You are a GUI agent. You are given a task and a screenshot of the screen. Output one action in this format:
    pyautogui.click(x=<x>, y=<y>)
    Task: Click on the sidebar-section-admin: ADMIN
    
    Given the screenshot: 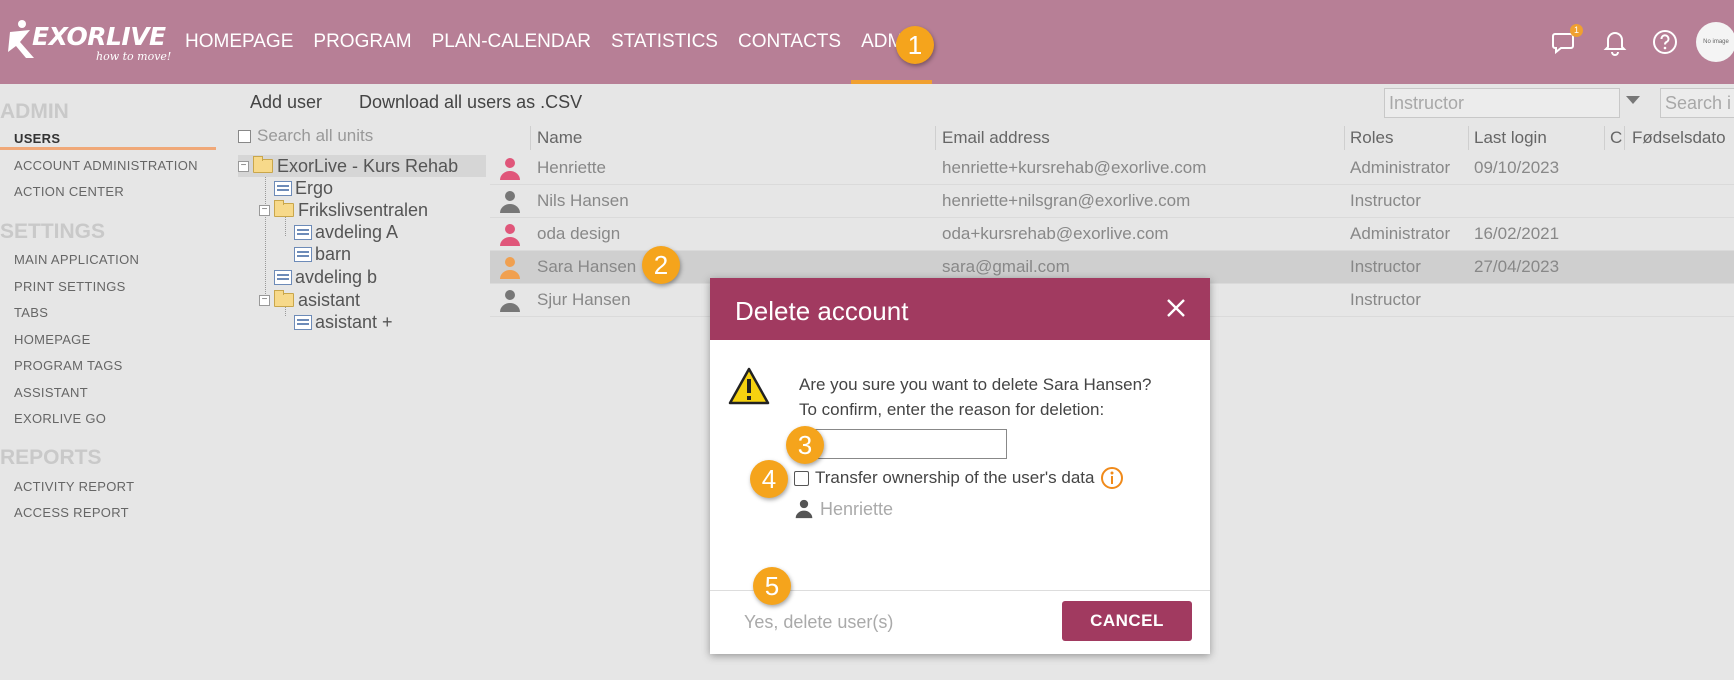 What is the action you would take?
    pyautogui.click(x=34, y=111)
    